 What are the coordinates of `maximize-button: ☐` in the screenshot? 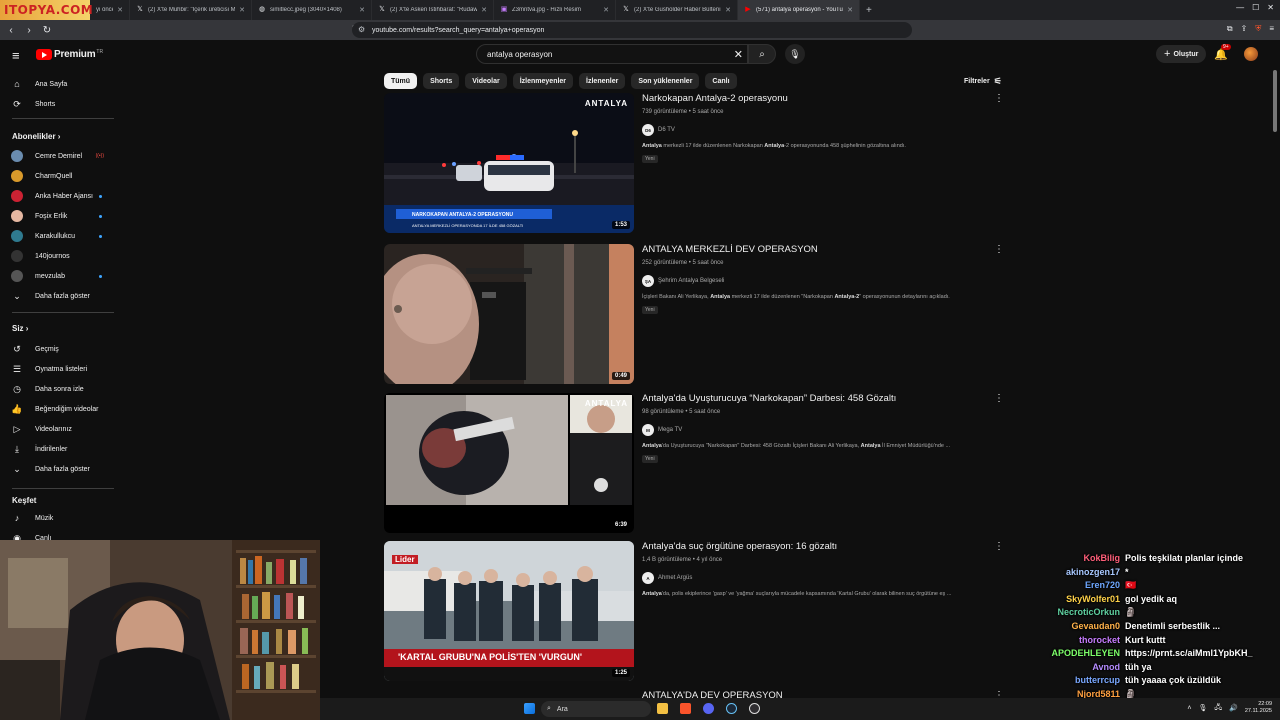 It's located at (1255, 7).